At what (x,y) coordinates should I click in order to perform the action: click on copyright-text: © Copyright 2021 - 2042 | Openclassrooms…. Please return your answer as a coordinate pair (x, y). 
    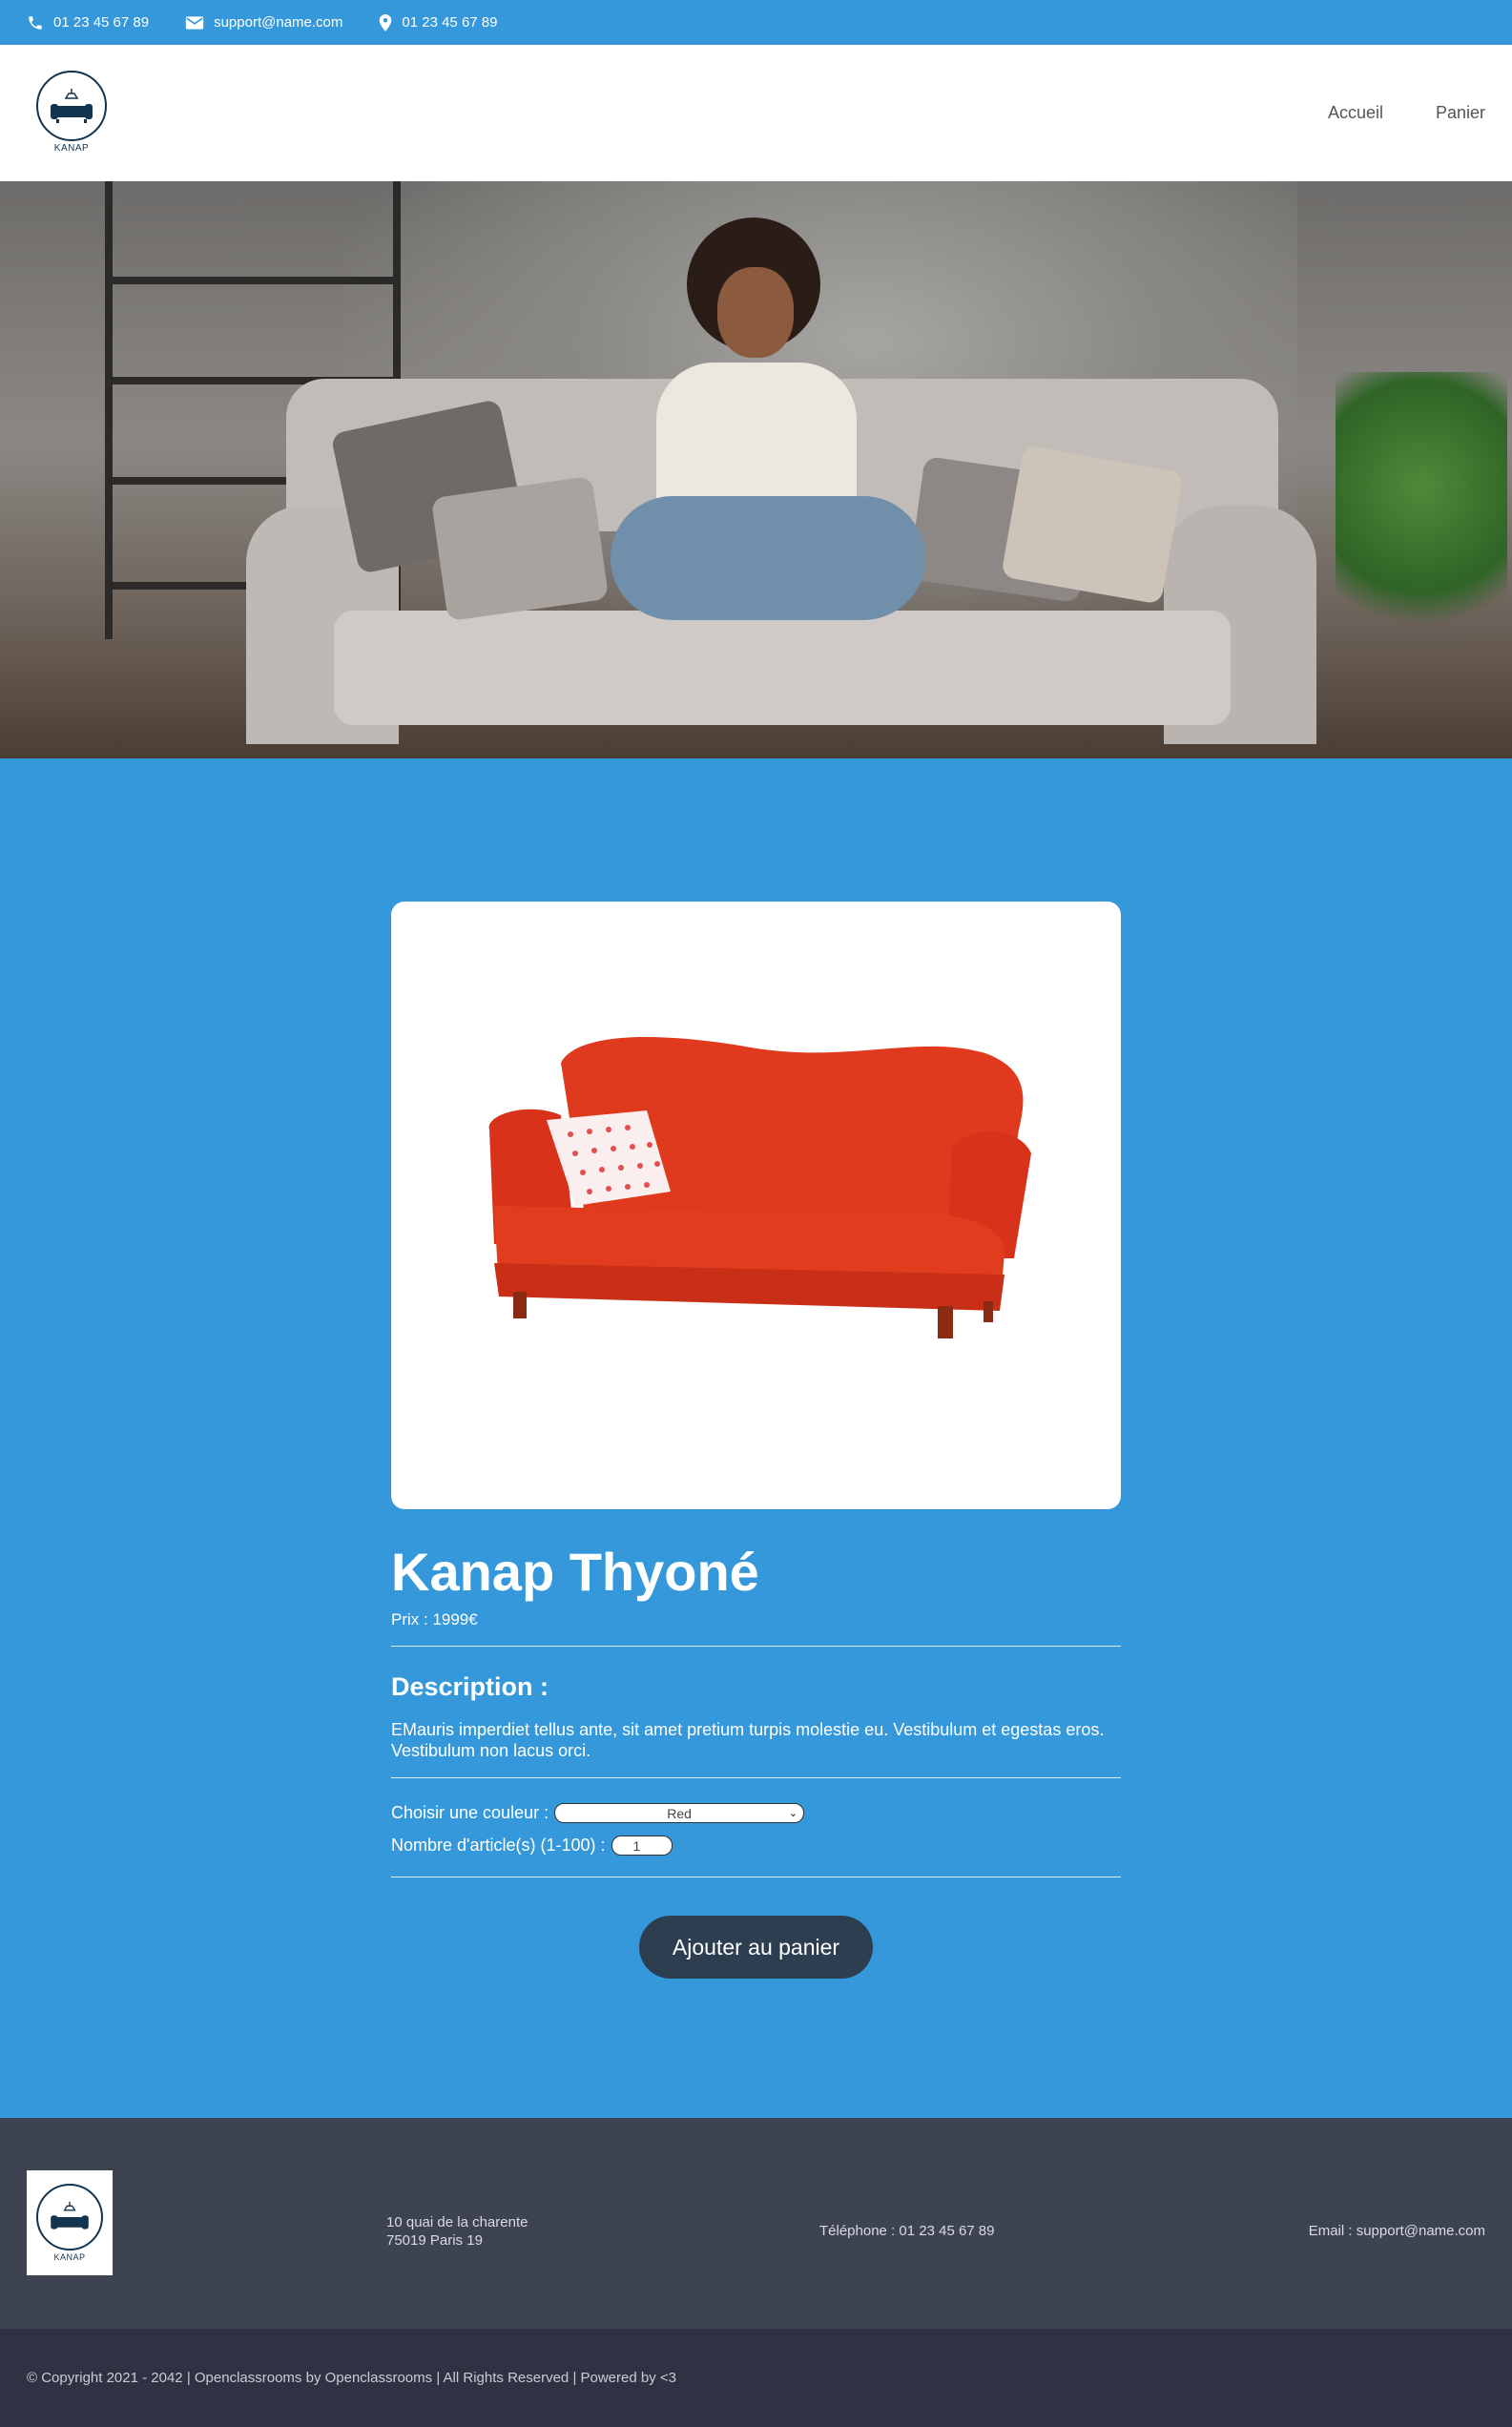
    Looking at the image, I should click on (351, 2378).